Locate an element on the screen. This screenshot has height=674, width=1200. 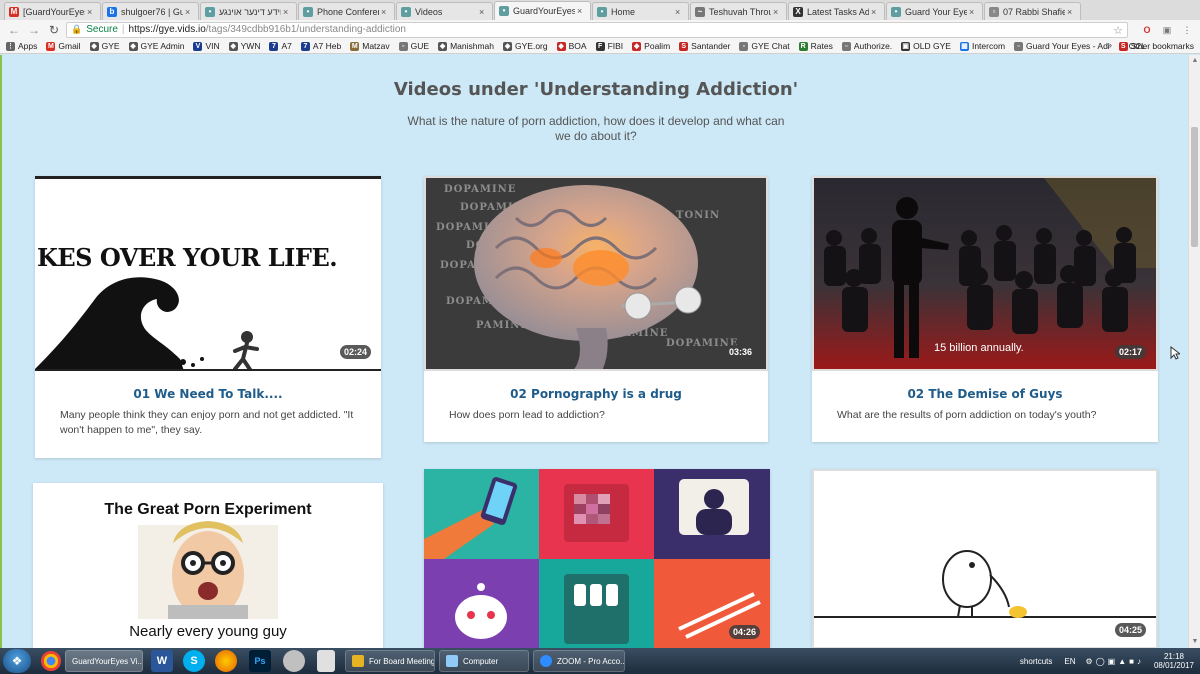
browser-tab: ~ Teshuvah Throug× is located at coordinates (738, 11).